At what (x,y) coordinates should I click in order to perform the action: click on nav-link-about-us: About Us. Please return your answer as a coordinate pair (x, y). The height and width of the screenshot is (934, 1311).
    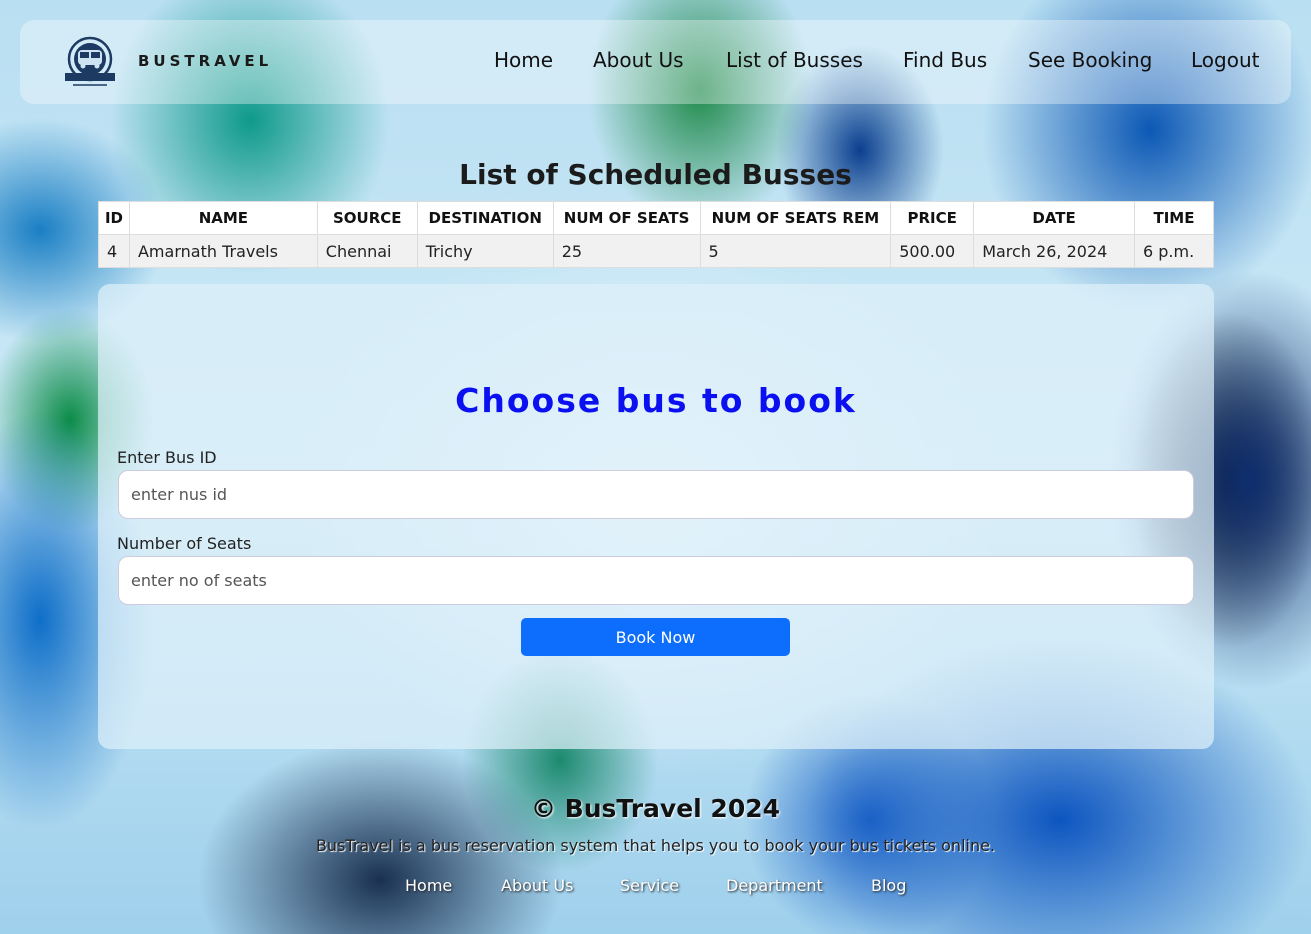
    Looking at the image, I should click on (638, 60).